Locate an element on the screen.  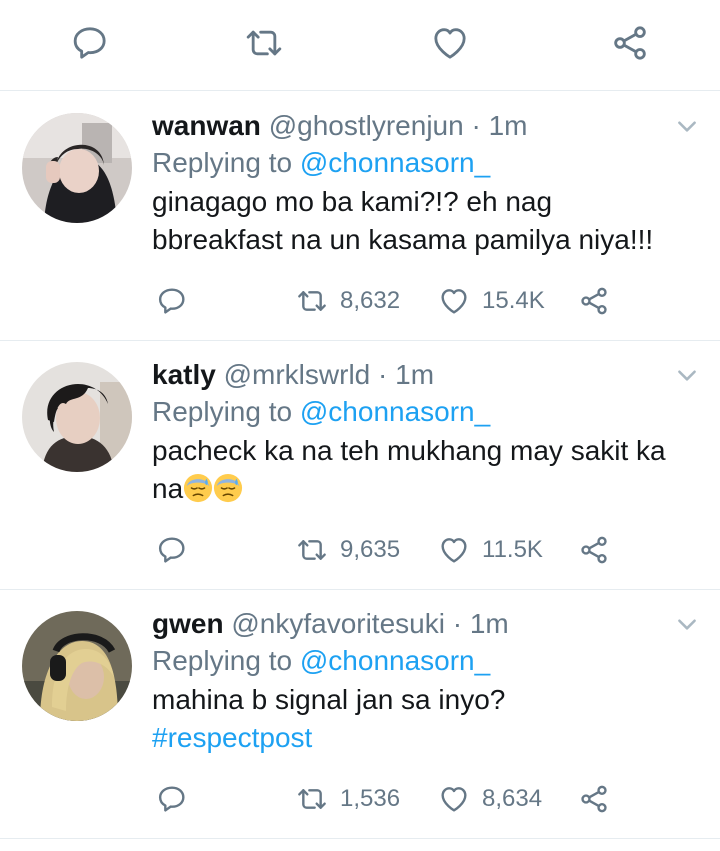
tweet-text-line: mahina b signal jan sa inyo? is located at coordinates (329, 699).